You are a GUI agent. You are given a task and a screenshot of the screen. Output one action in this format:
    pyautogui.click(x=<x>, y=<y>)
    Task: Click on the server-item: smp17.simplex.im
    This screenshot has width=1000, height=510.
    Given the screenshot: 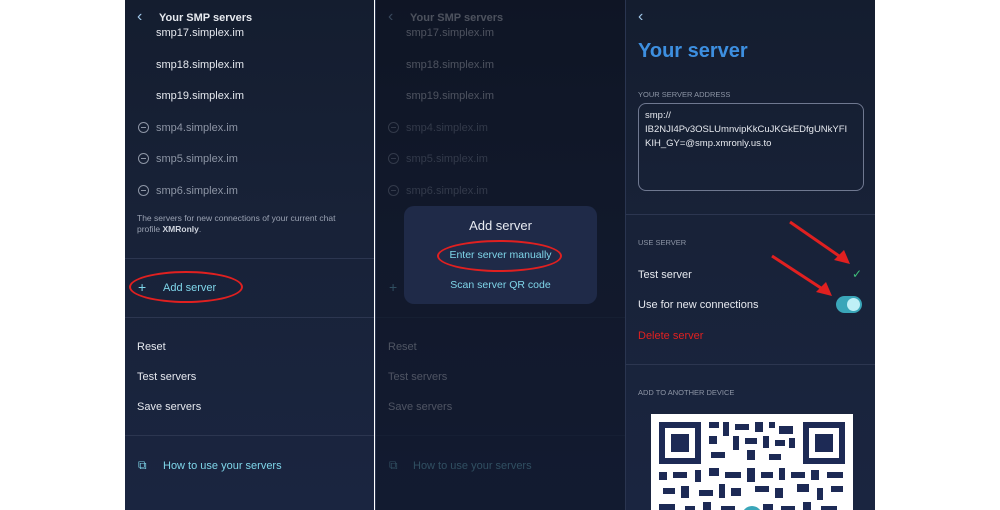 What is the action you would take?
    pyautogui.click(x=200, y=33)
    